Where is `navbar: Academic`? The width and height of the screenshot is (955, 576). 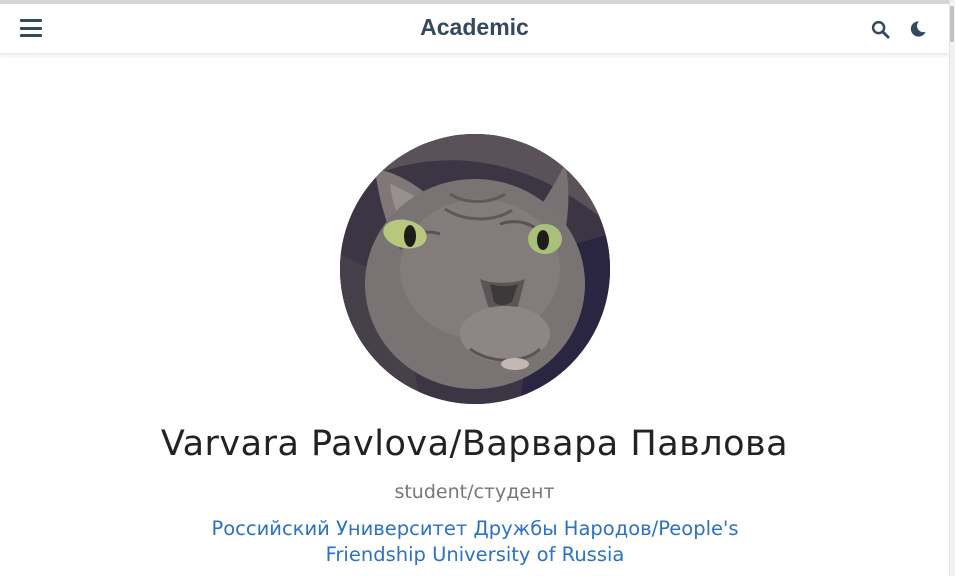
navbar: Academic is located at coordinates (474, 29).